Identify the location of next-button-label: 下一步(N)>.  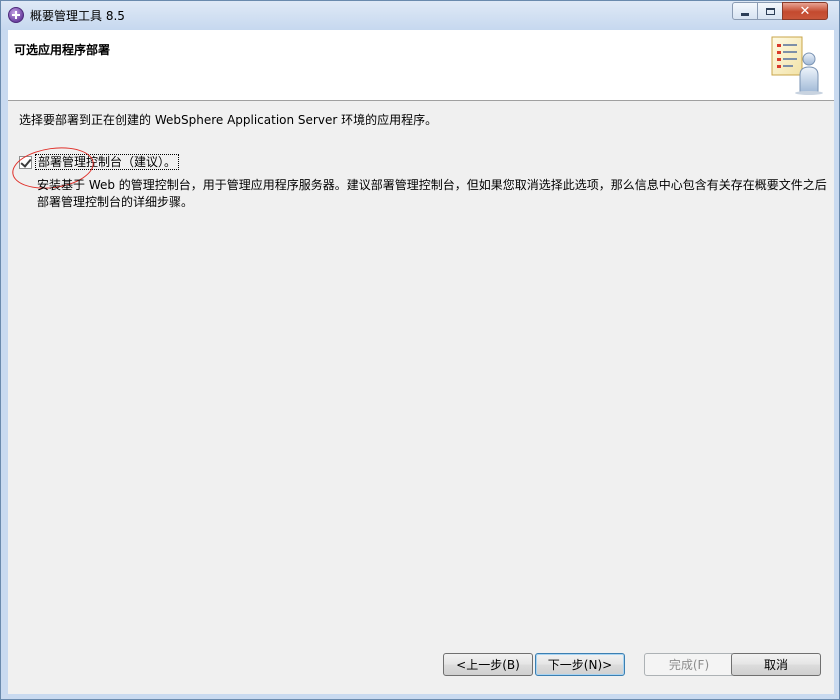
(580, 665).